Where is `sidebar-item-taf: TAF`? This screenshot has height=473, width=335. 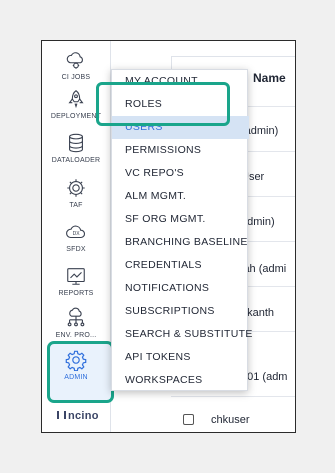 sidebar-item-taf: TAF is located at coordinates (76, 201).